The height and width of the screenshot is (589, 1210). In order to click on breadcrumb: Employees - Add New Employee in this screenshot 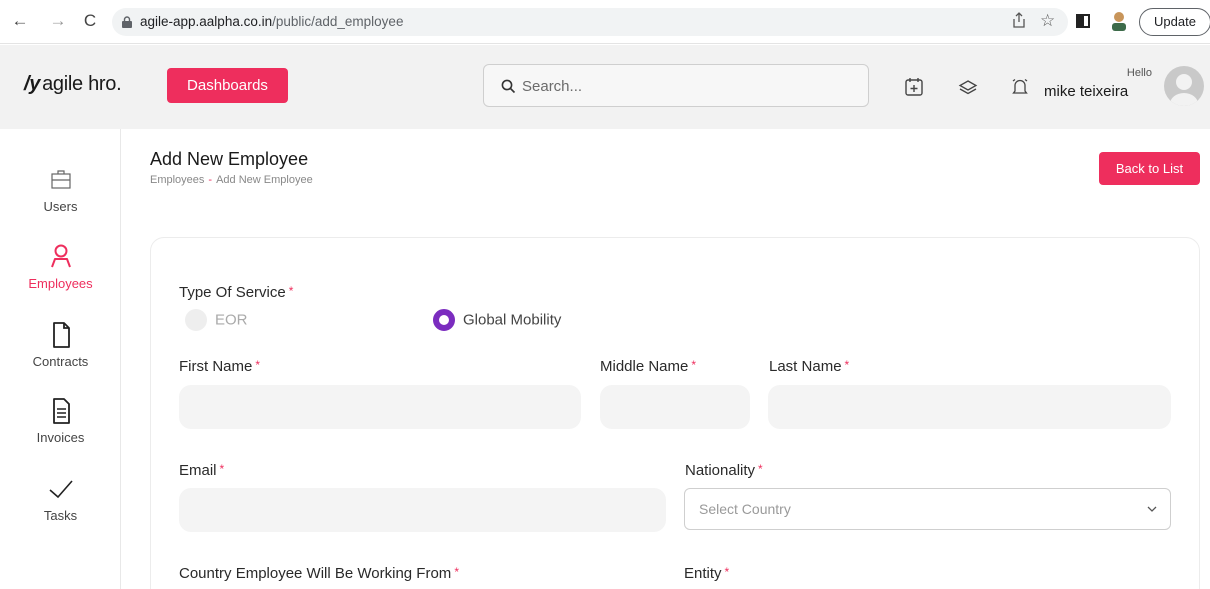, I will do `click(231, 180)`.